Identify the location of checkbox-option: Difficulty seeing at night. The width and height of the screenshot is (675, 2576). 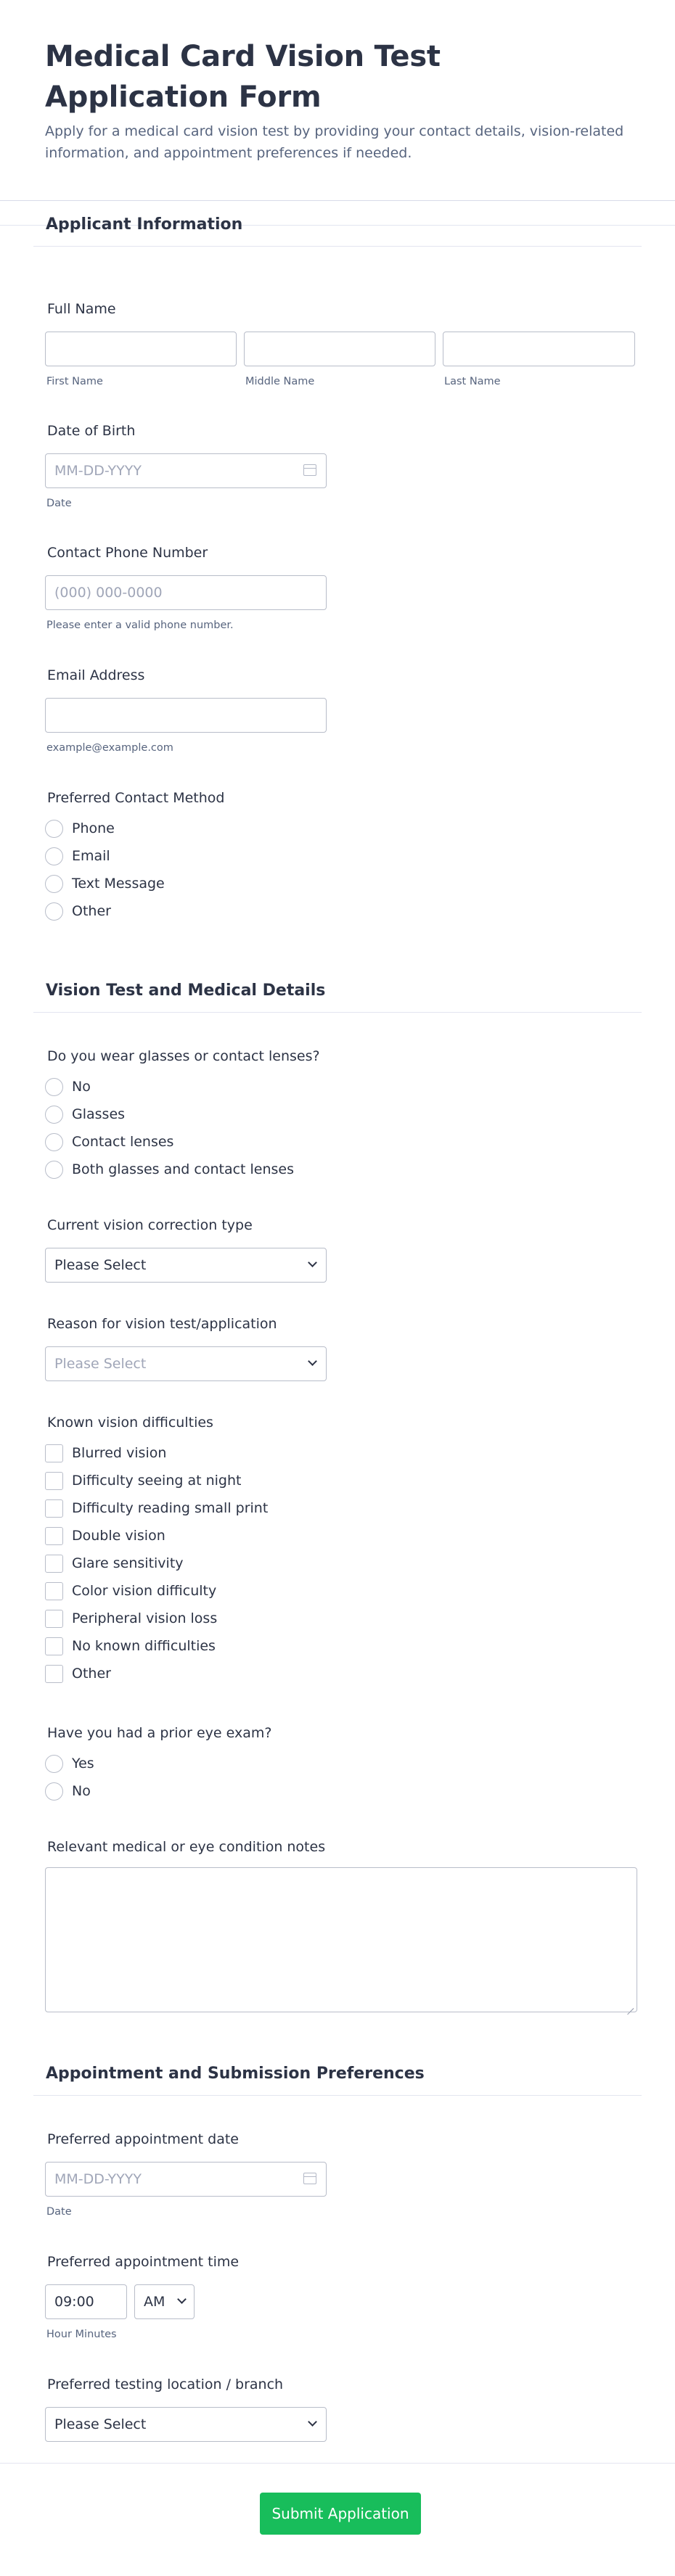
(143, 1480).